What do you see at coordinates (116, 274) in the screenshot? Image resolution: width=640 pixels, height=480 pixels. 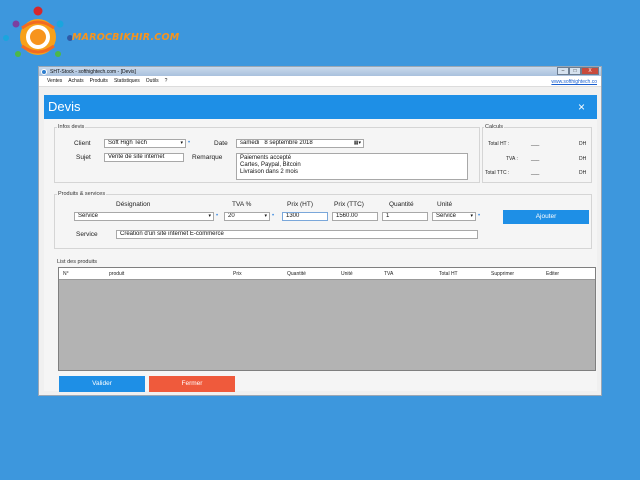 I see `col-produit: produit` at bounding box center [116, 274].